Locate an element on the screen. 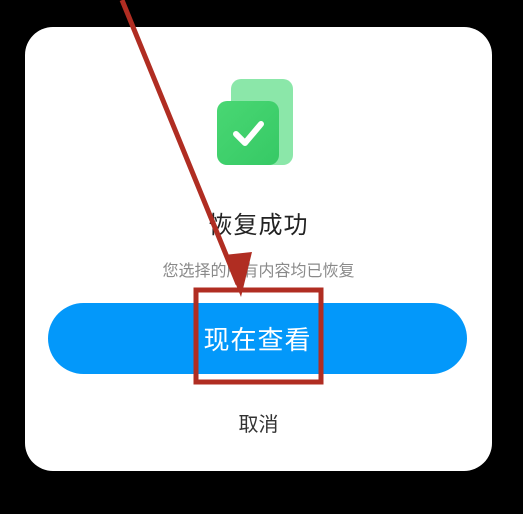 This screenshot has width=523, height=514. check-document-icon is located at coordinates (262, 124).